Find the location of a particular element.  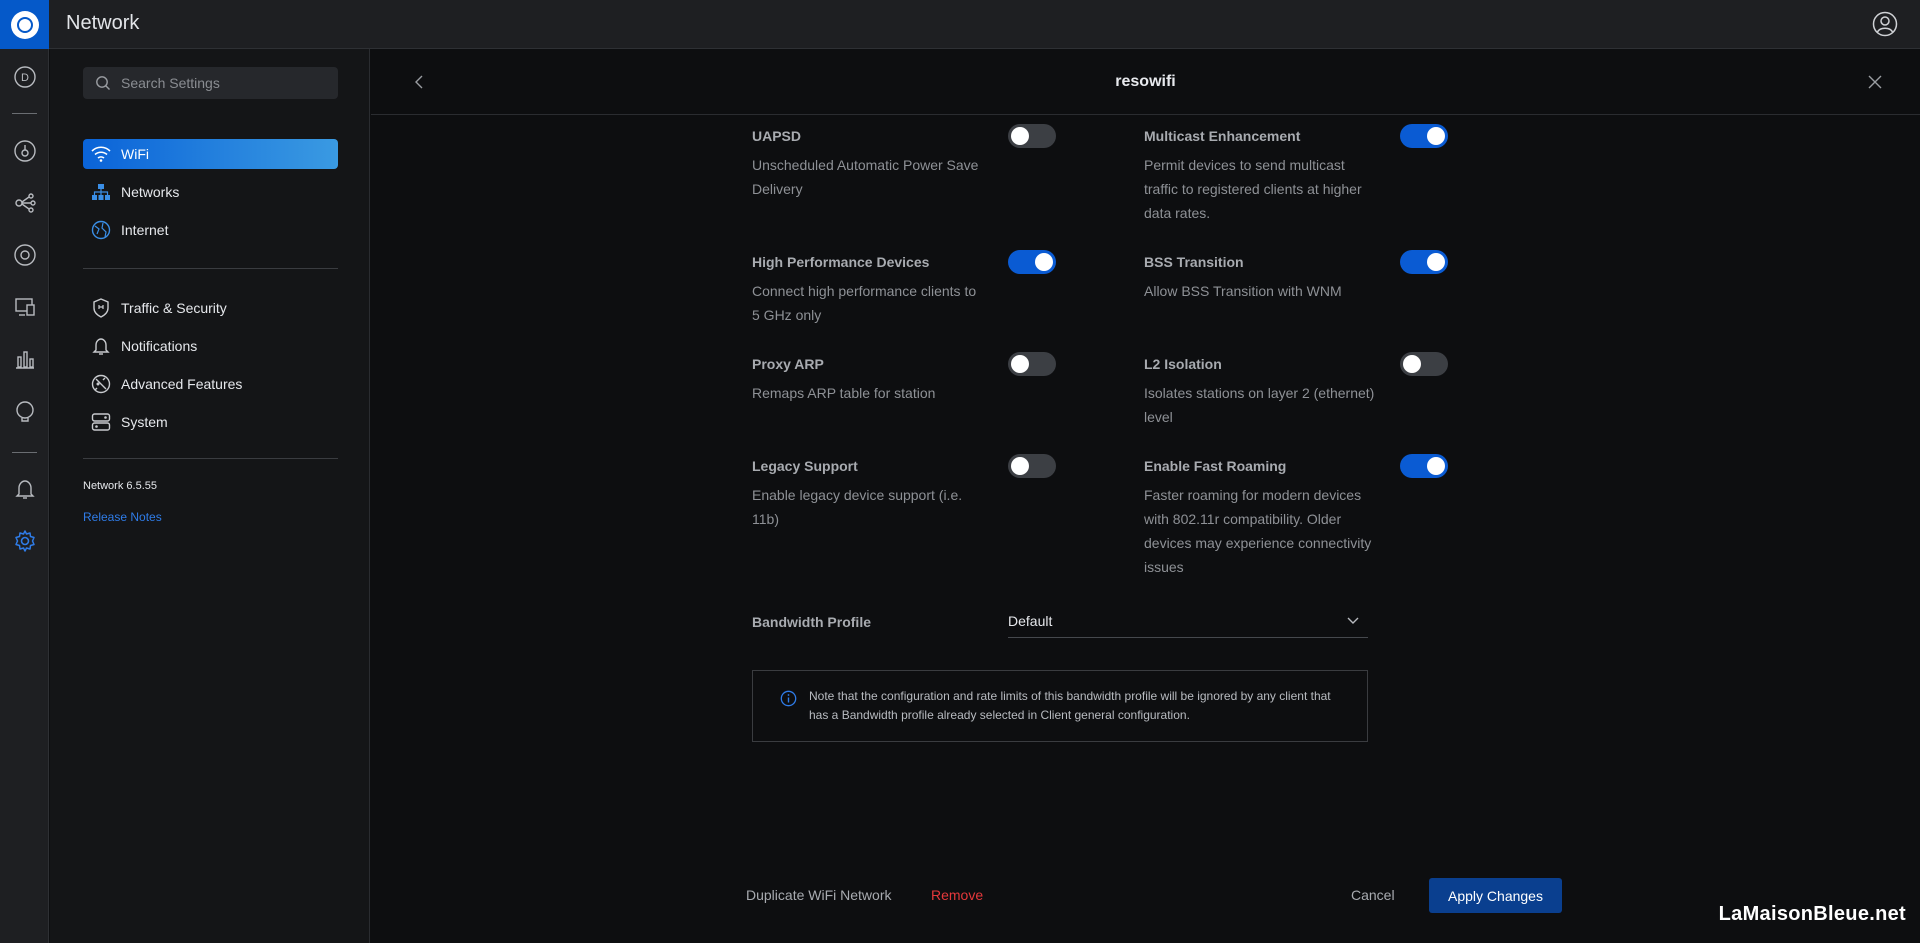

chevron-down-icon is located at coordinates (1353, 620).